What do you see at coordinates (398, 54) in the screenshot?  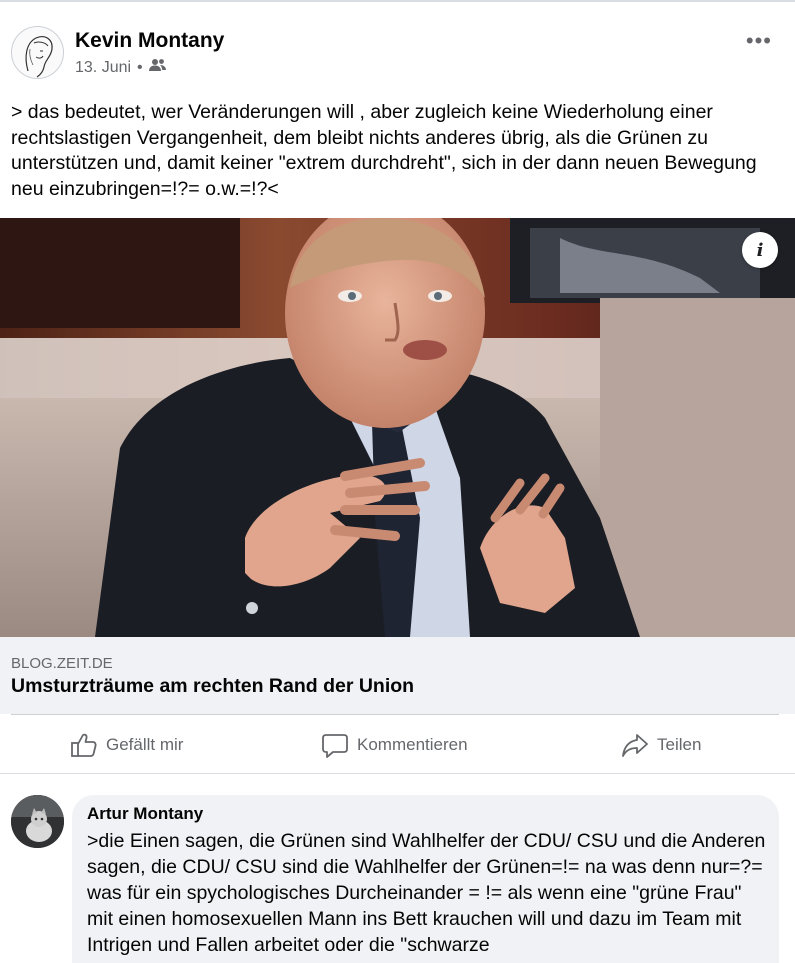 I see `post-header: Kevin Montany 13. Juni • •••` at bounding box center [398, 54].